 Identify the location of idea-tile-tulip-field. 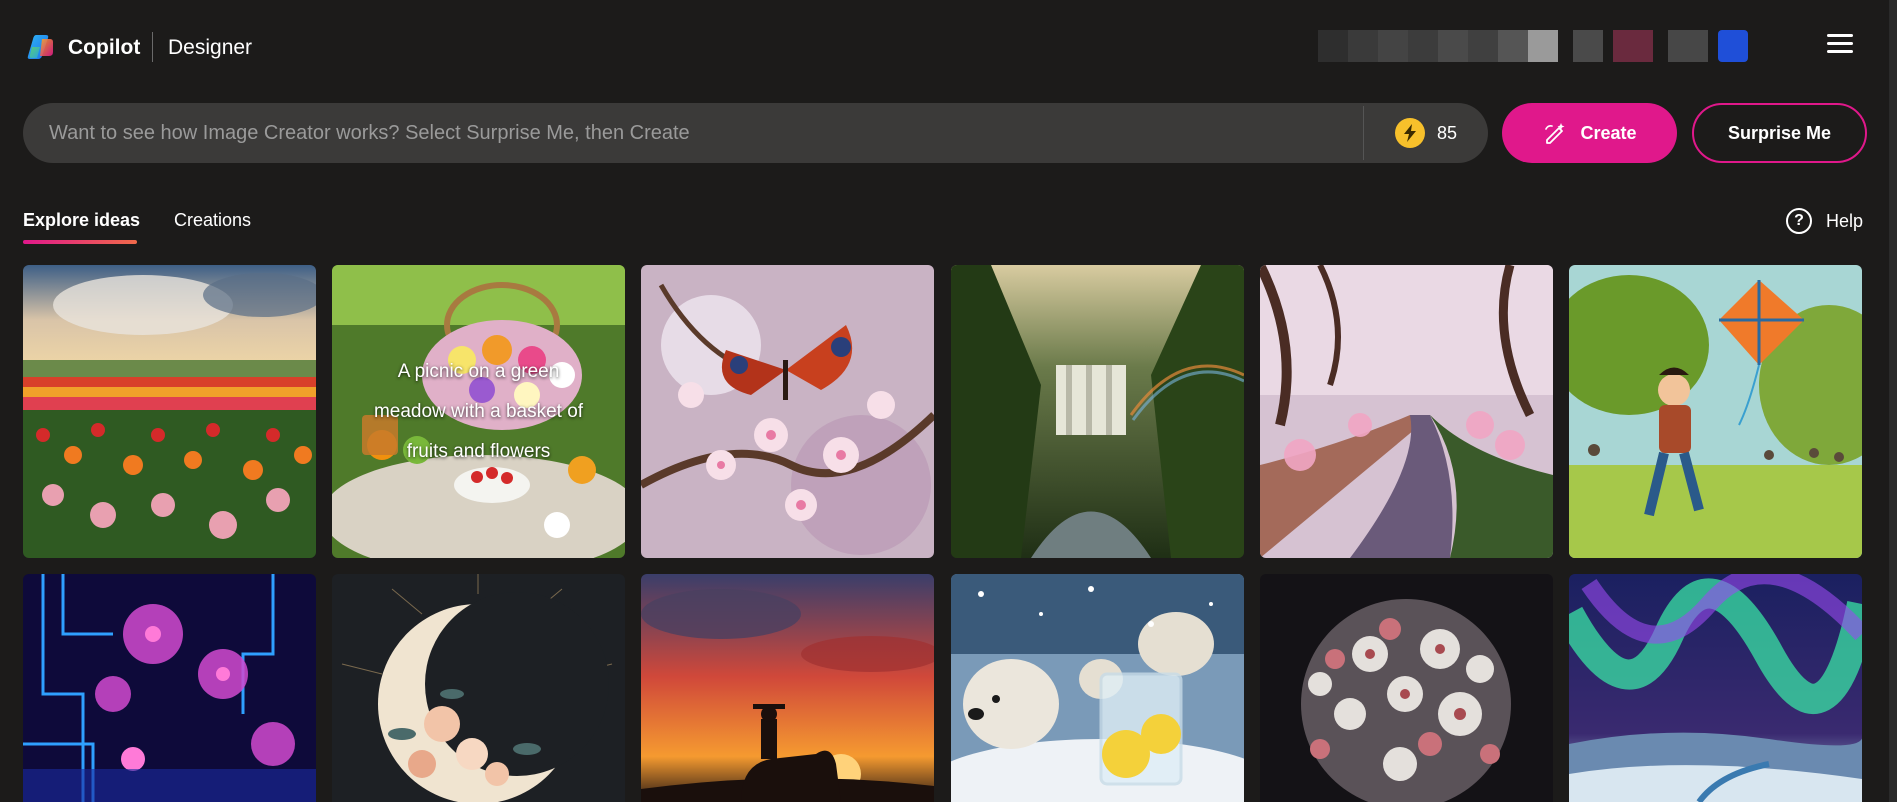
(169, 411).